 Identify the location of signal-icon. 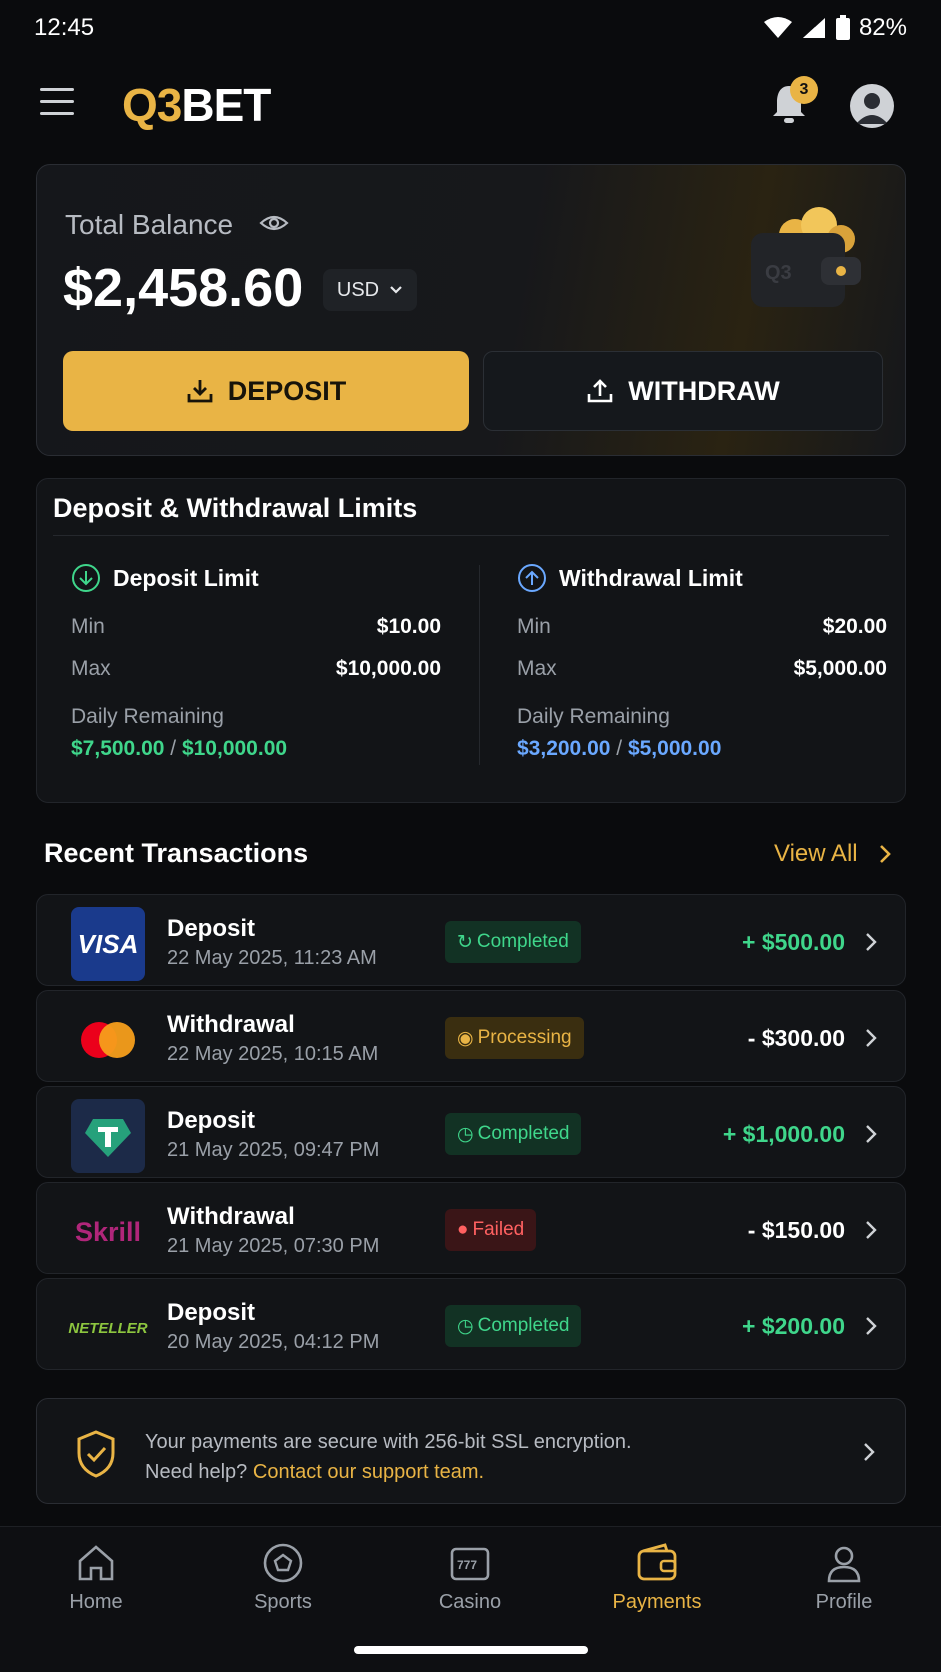
(813, 28).